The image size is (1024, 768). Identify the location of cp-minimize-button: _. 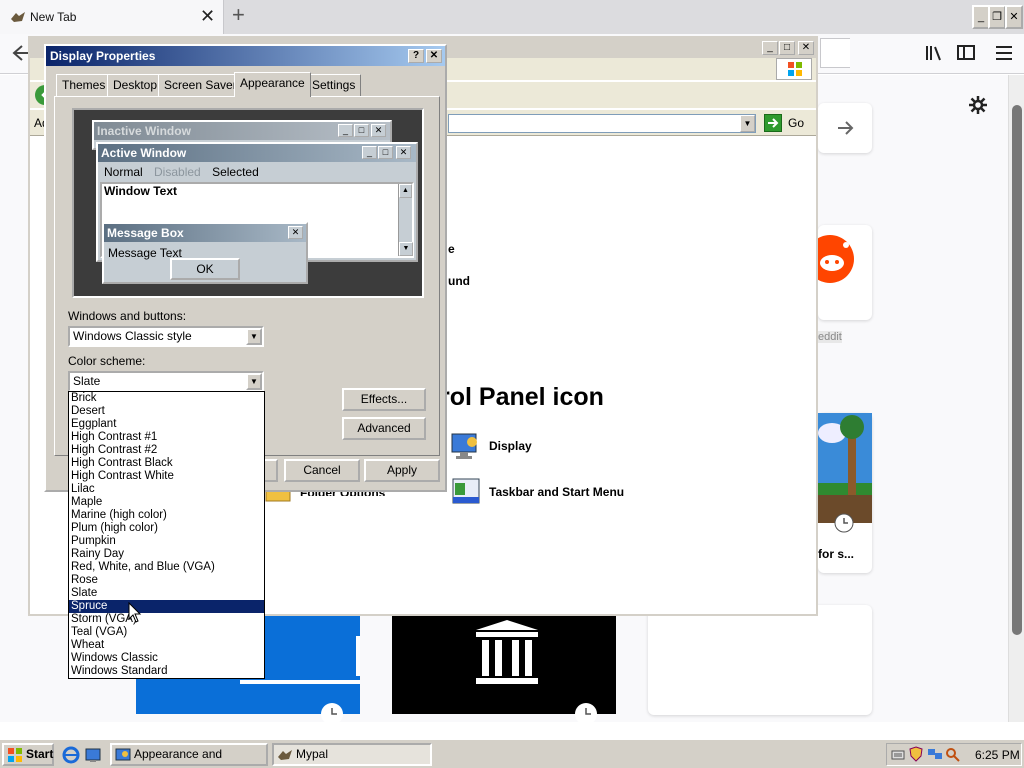
(770, 48).